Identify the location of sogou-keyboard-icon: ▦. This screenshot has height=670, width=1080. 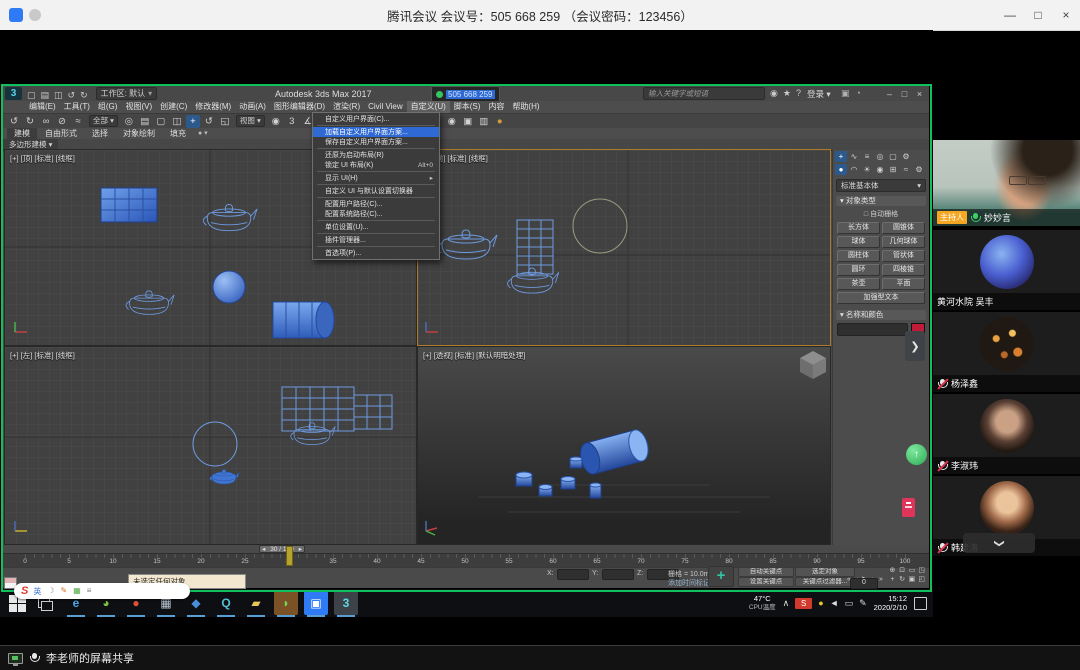
(77, 591).